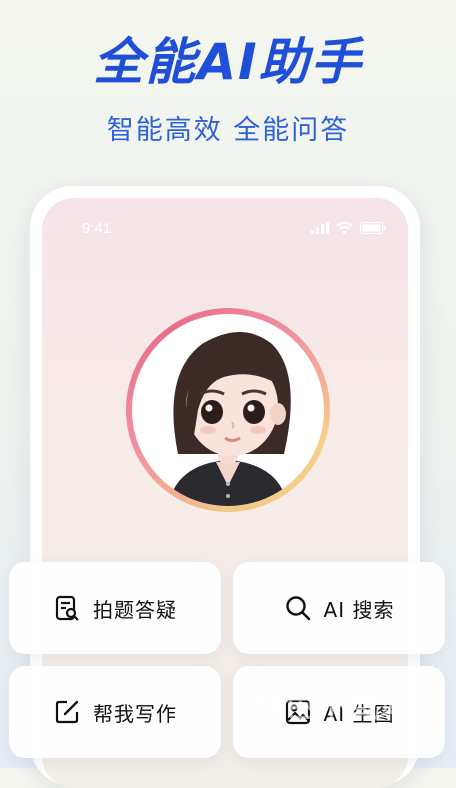 This screenshot has width=456, height=788. I want to click on feature-label: 拍题答疑, so click(135, 609).